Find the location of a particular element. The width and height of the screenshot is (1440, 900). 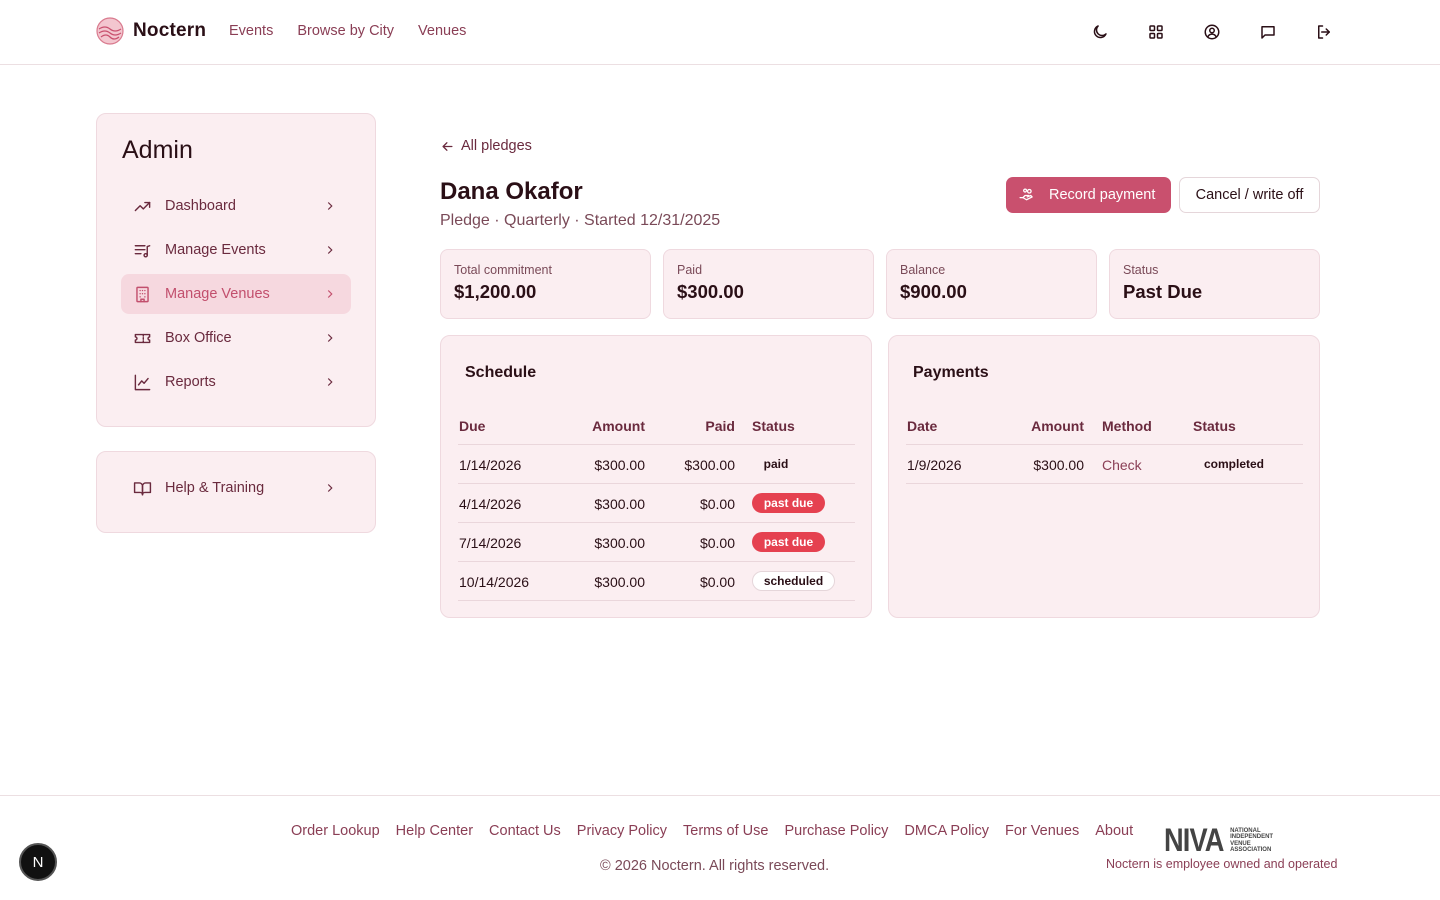

date-cell: 1/9/2026 is located at coordinates (934, 465).